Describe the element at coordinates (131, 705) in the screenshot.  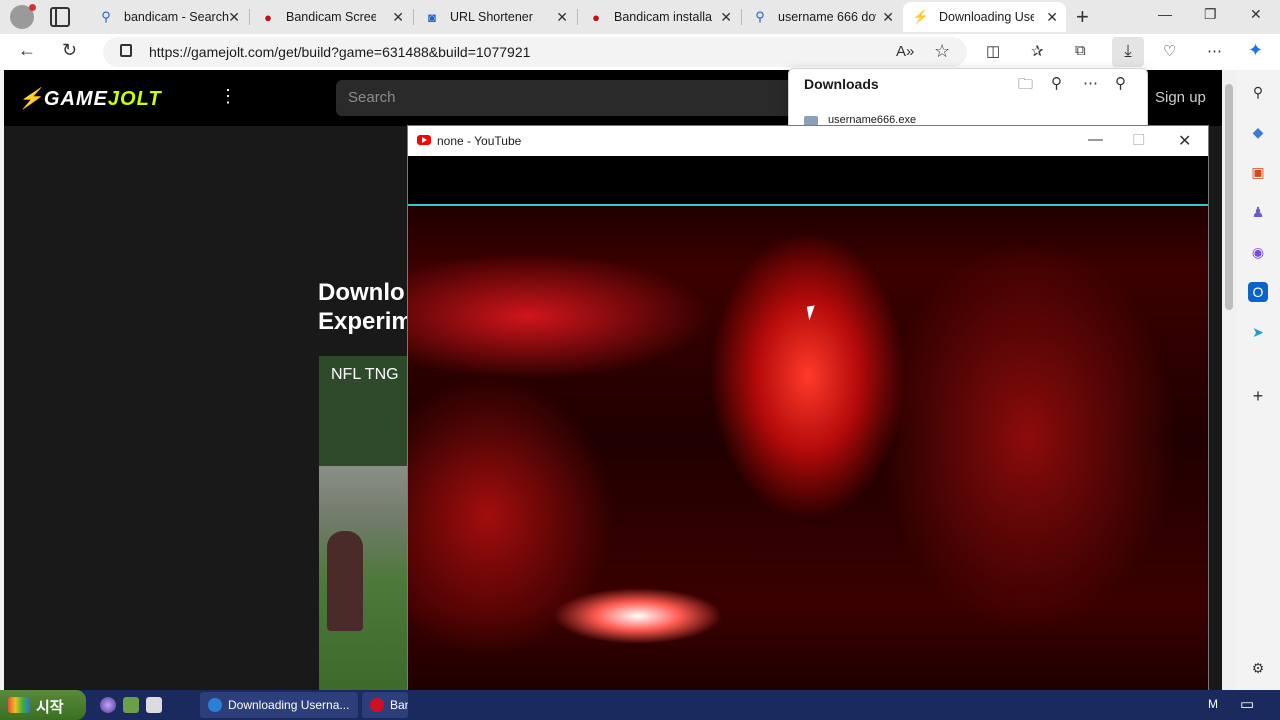
I see `quick-launch-desktop-icon` at that location.